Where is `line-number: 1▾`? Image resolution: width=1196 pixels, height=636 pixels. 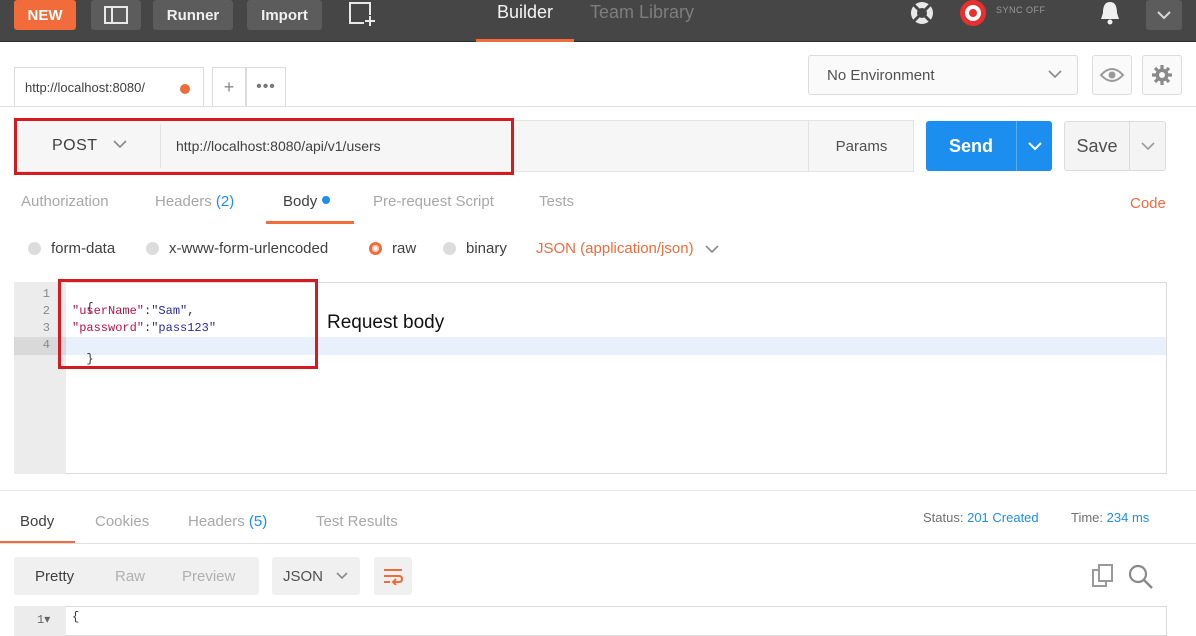
line-number: 1▾ is located at coordinates (43, 619).